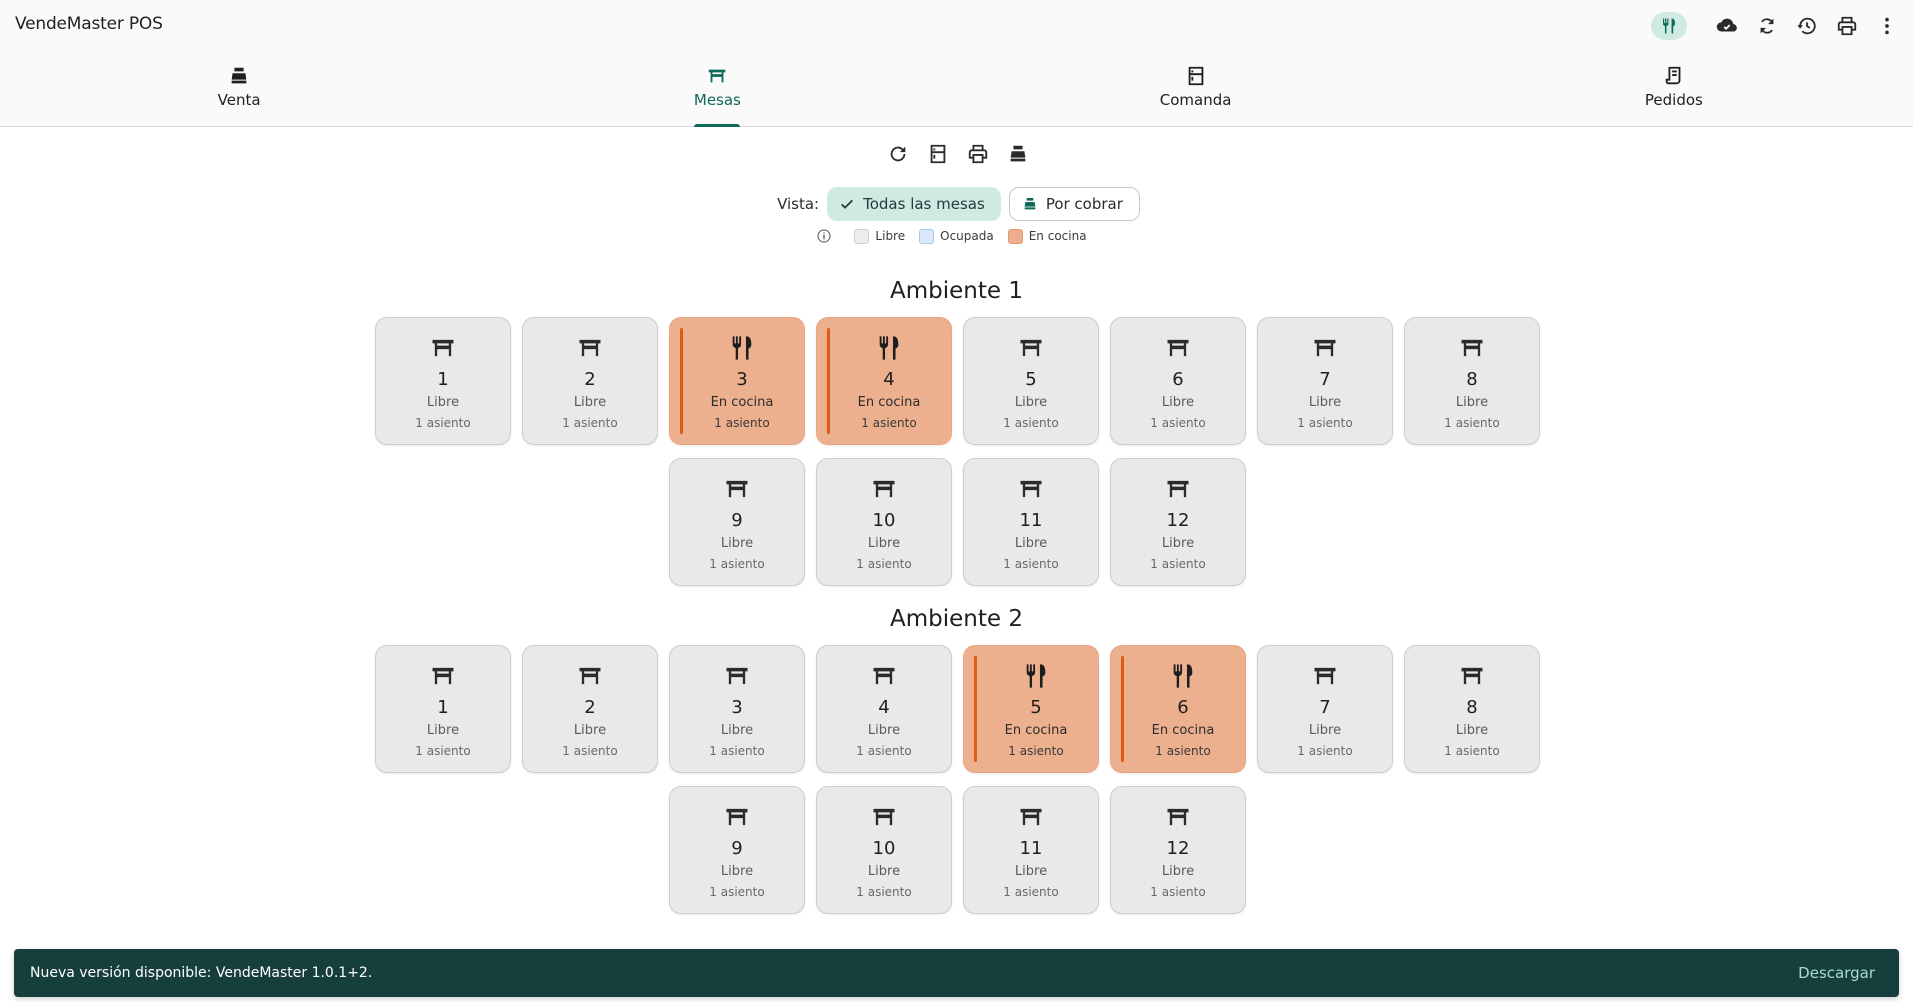  I want to click on history-icon, so click(1807, 26).